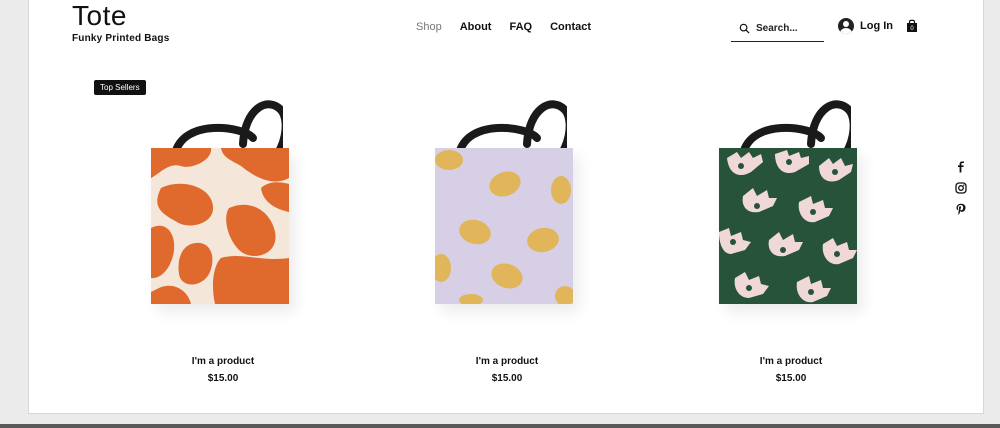 Image resolution: width=1000 pixels, height=428 pixels. Describe the element at coordinates (121, 16) in the screenshot. I see `brand-title: Tote` at that location.